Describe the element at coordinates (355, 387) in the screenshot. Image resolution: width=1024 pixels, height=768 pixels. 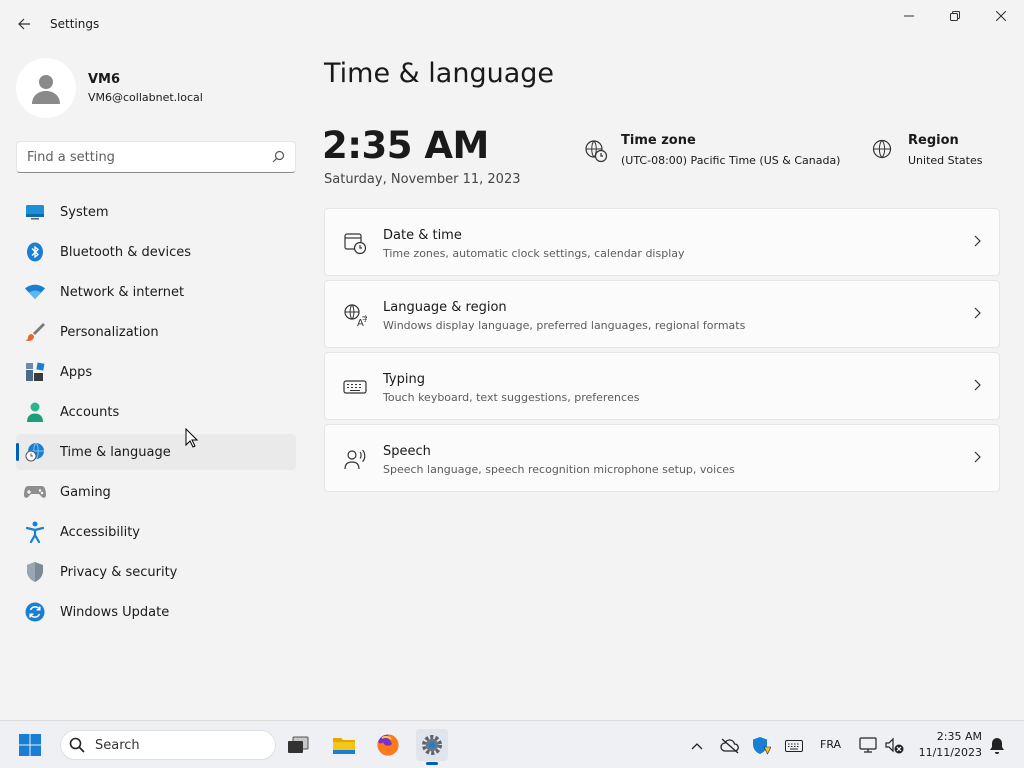
I see `keyboard-icon` at that location.